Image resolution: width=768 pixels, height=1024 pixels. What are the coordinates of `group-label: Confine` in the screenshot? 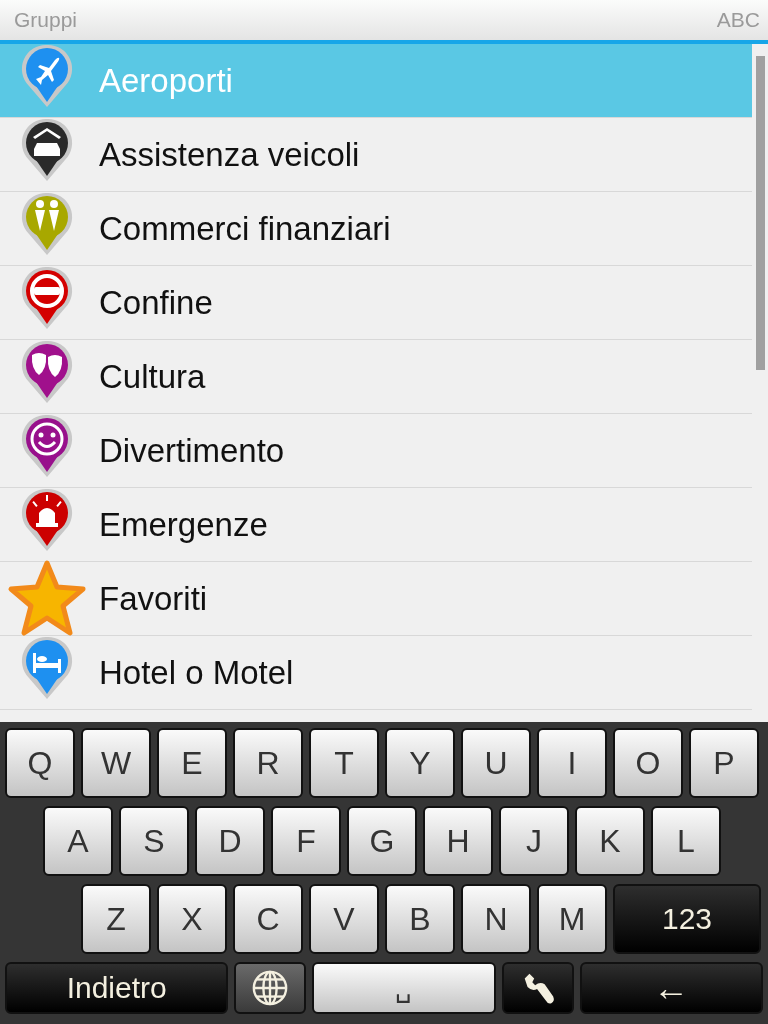 It's located at (156, 302).